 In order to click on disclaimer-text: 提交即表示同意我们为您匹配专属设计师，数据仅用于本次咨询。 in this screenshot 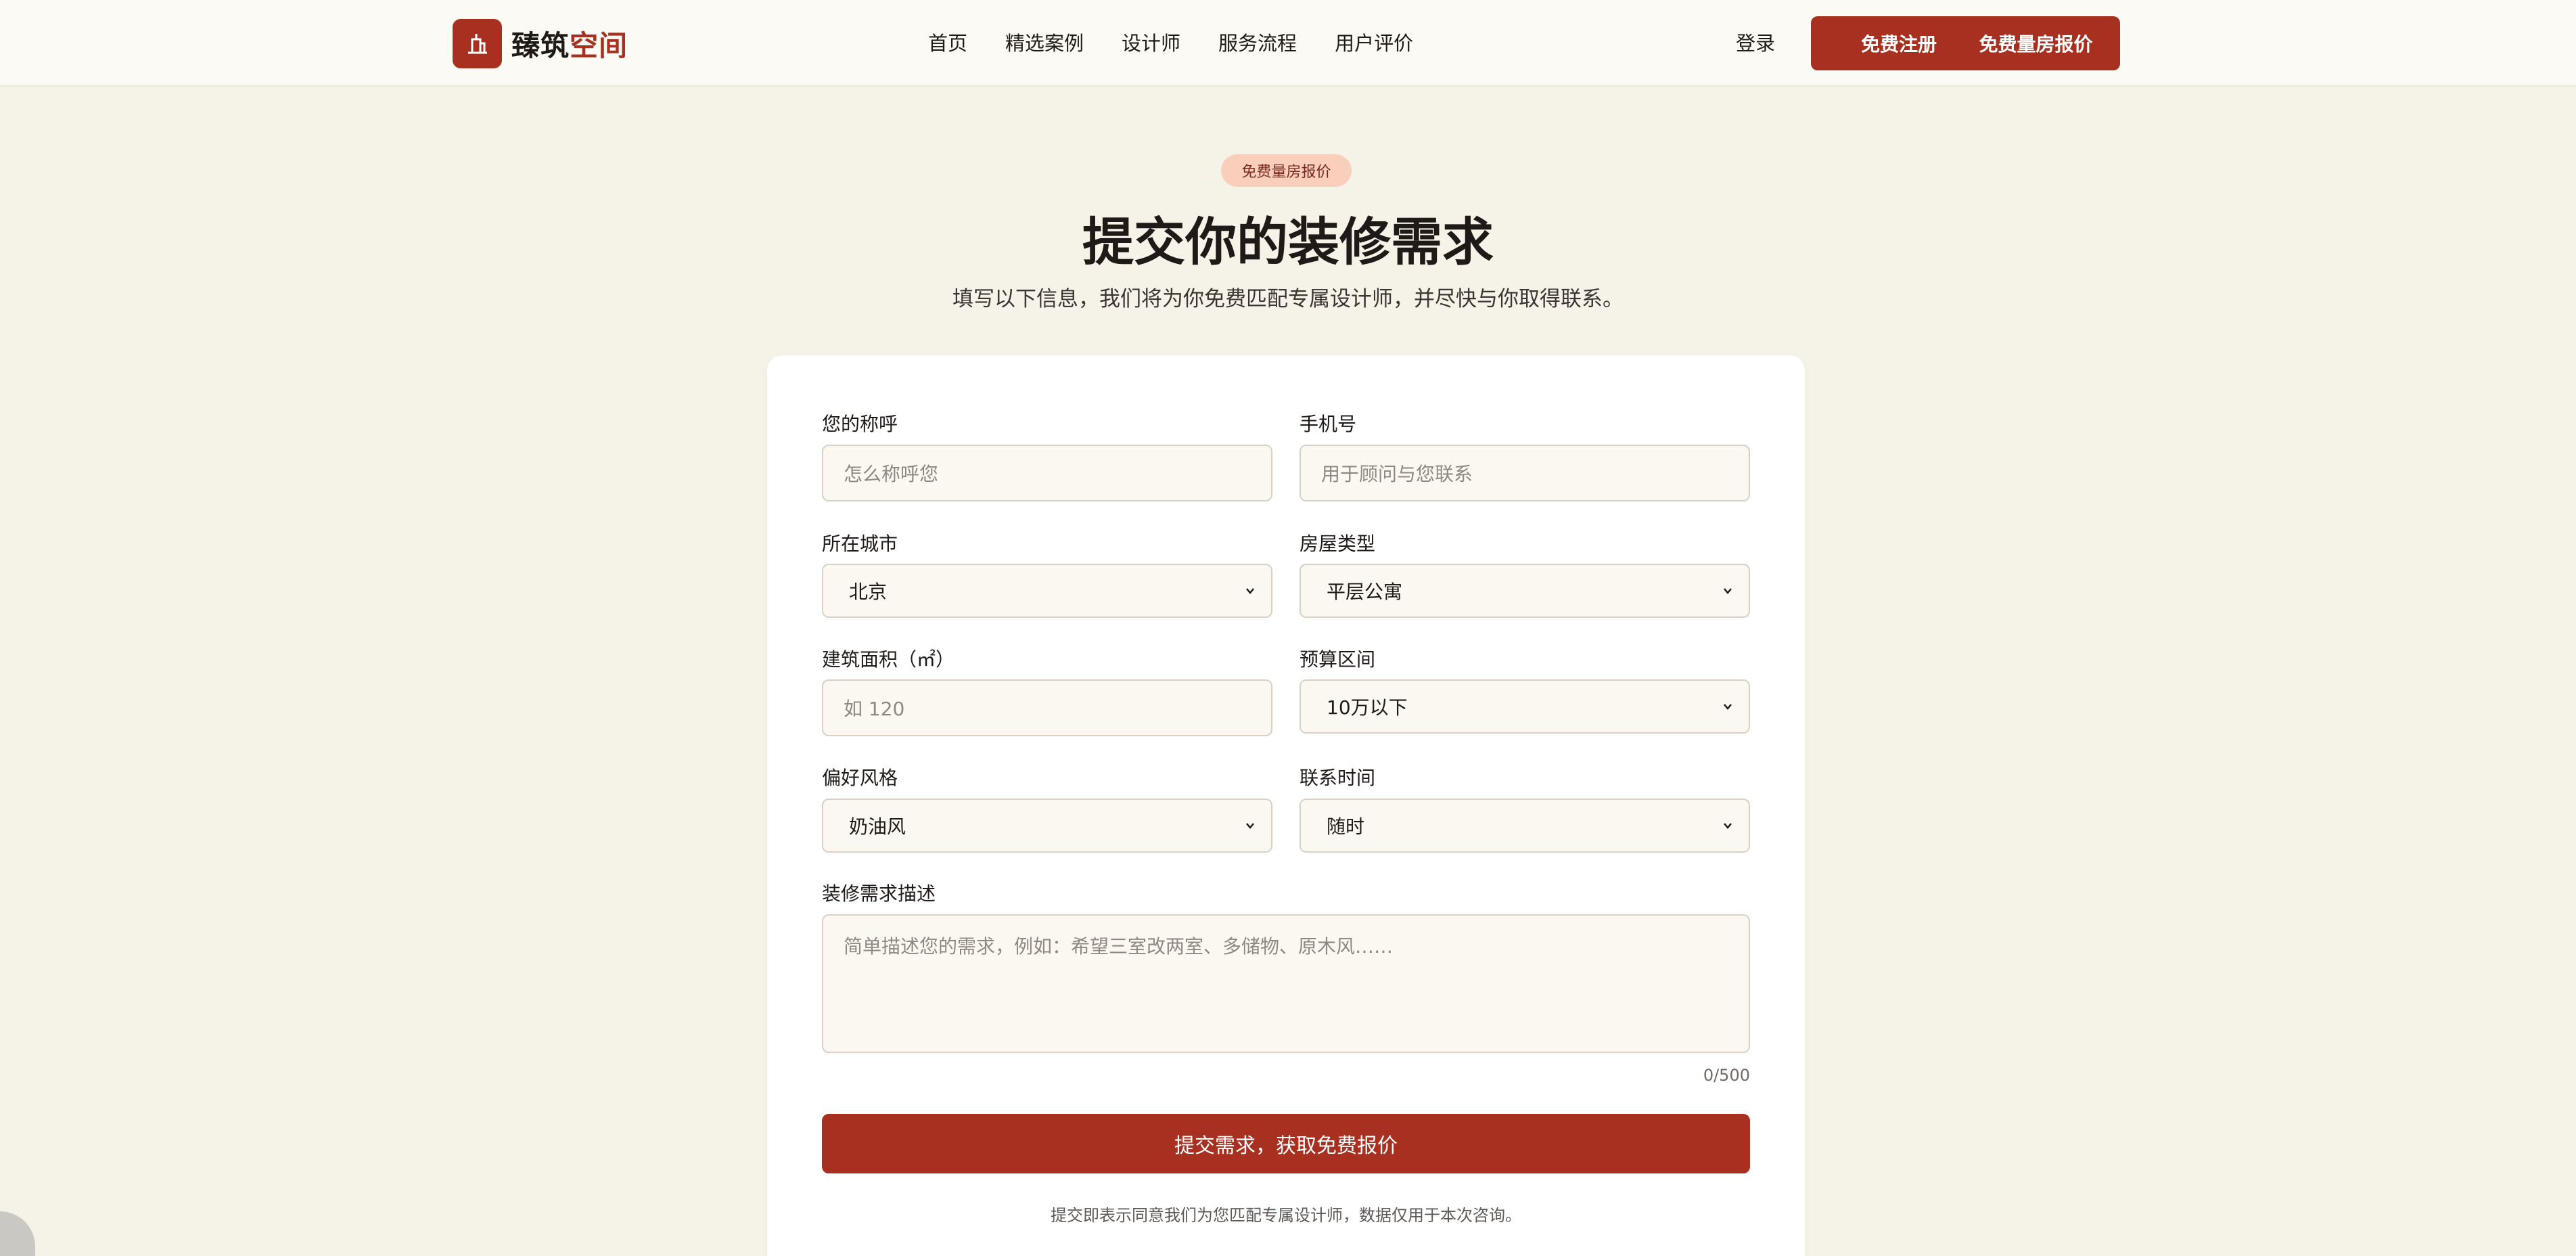, I will do `click(1286, 1215)`.